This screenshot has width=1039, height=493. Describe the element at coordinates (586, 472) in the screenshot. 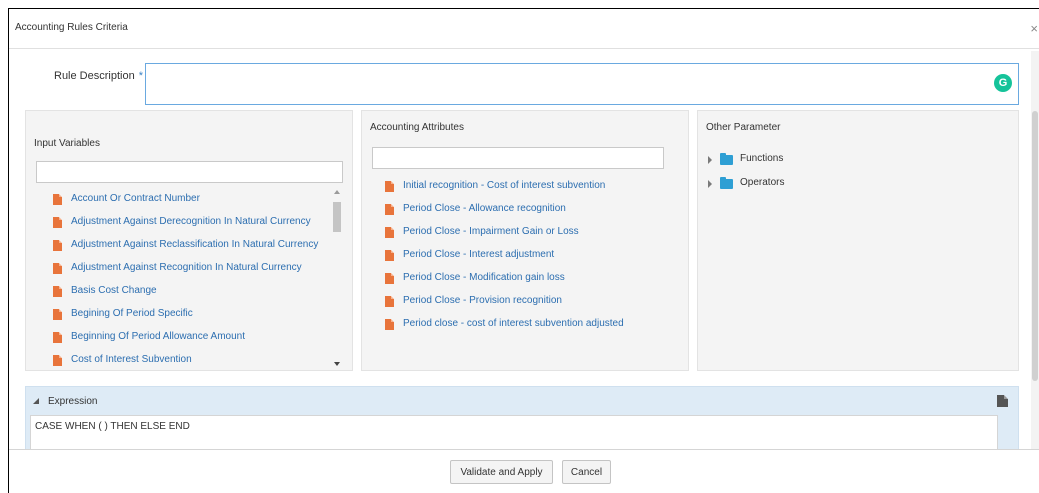

I see `cancel-button: Cancel` at that location.